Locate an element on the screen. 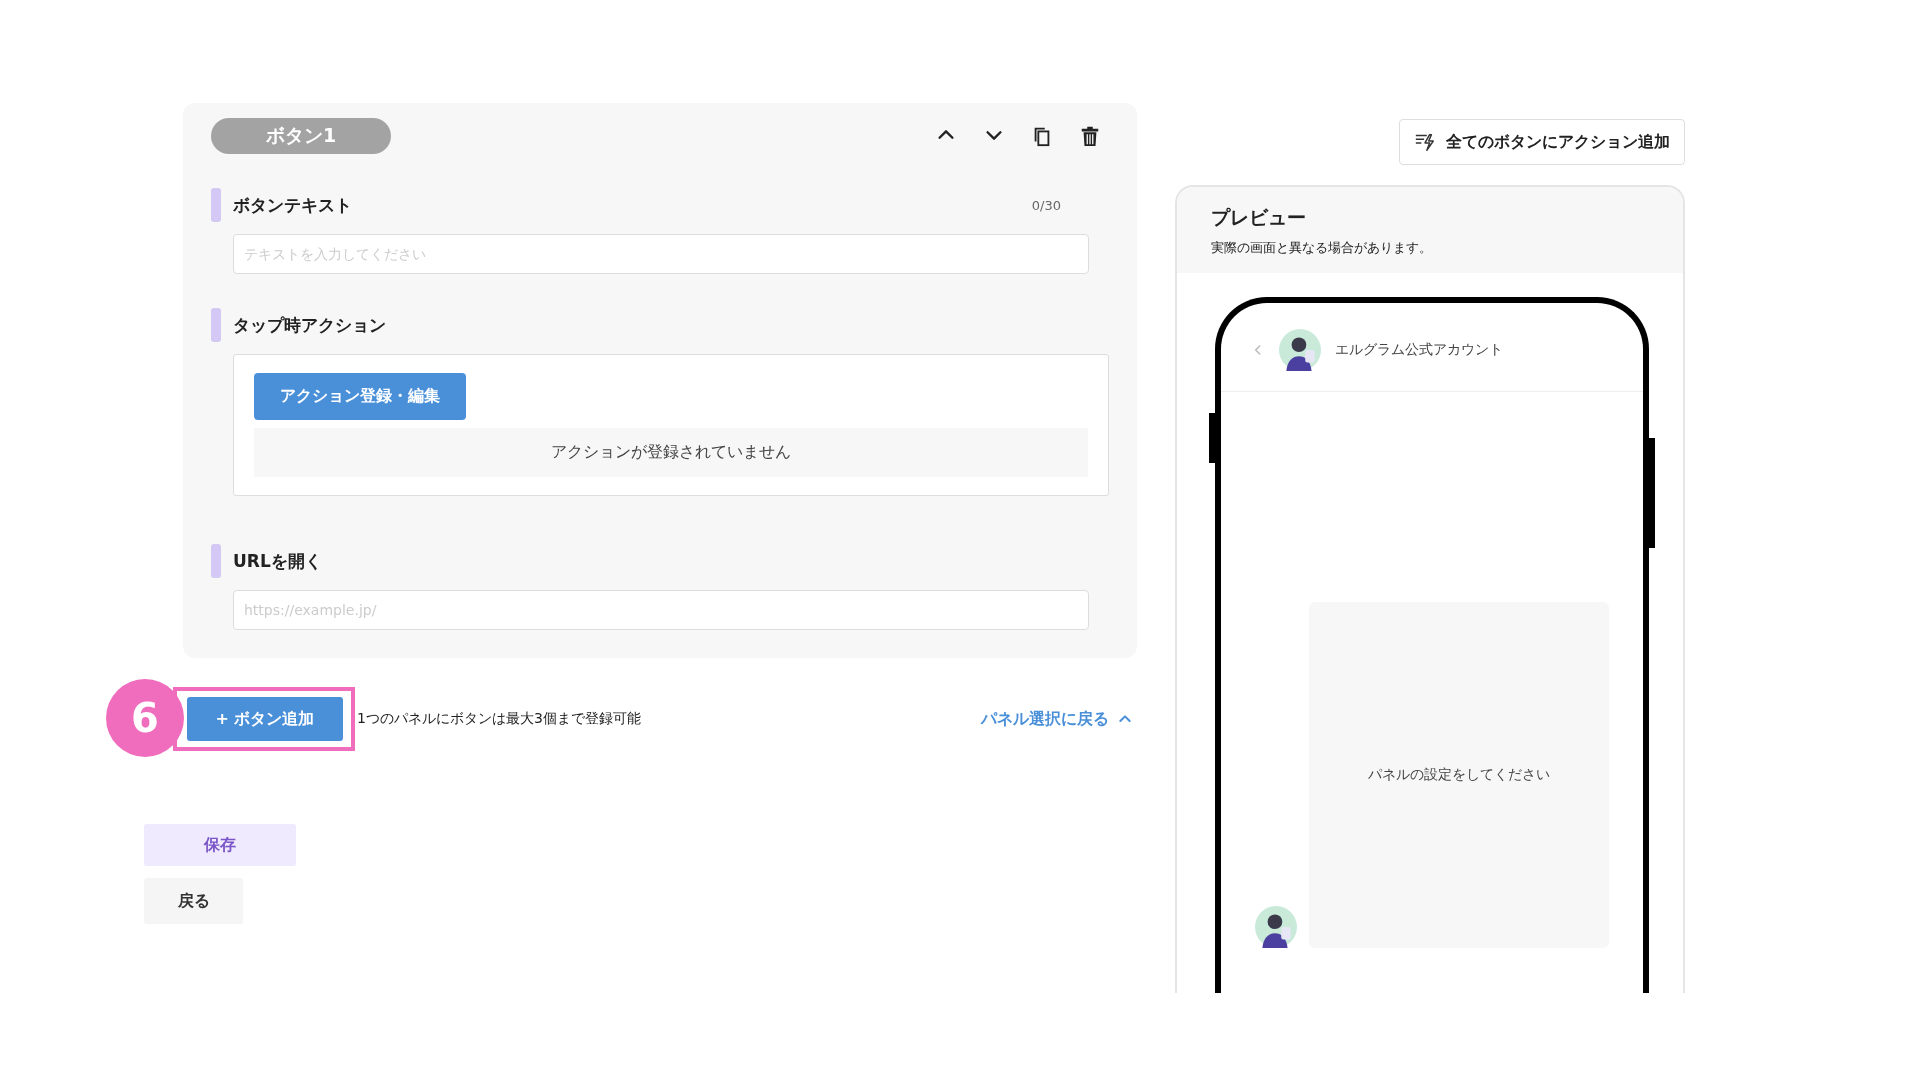  field-label: タップ時アクション is located at coordinates (309, 325).